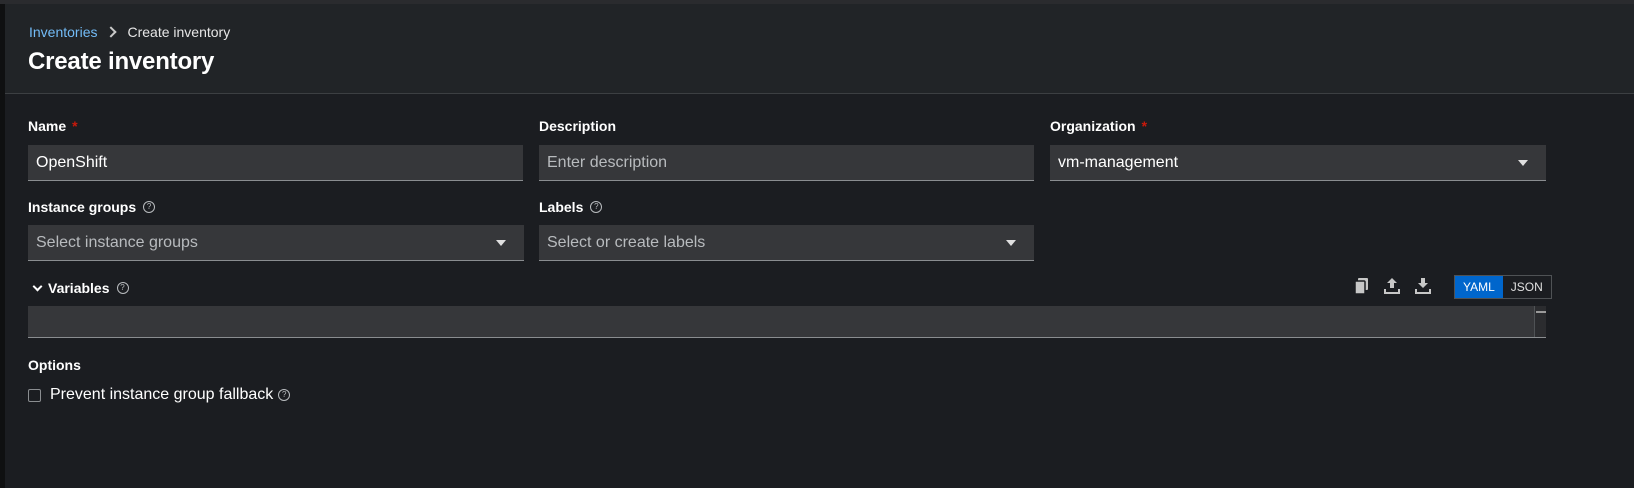 The width and height of the screenshot is (1634, 488). I want to click on scrollbar-thumb, so click(1541, 312).